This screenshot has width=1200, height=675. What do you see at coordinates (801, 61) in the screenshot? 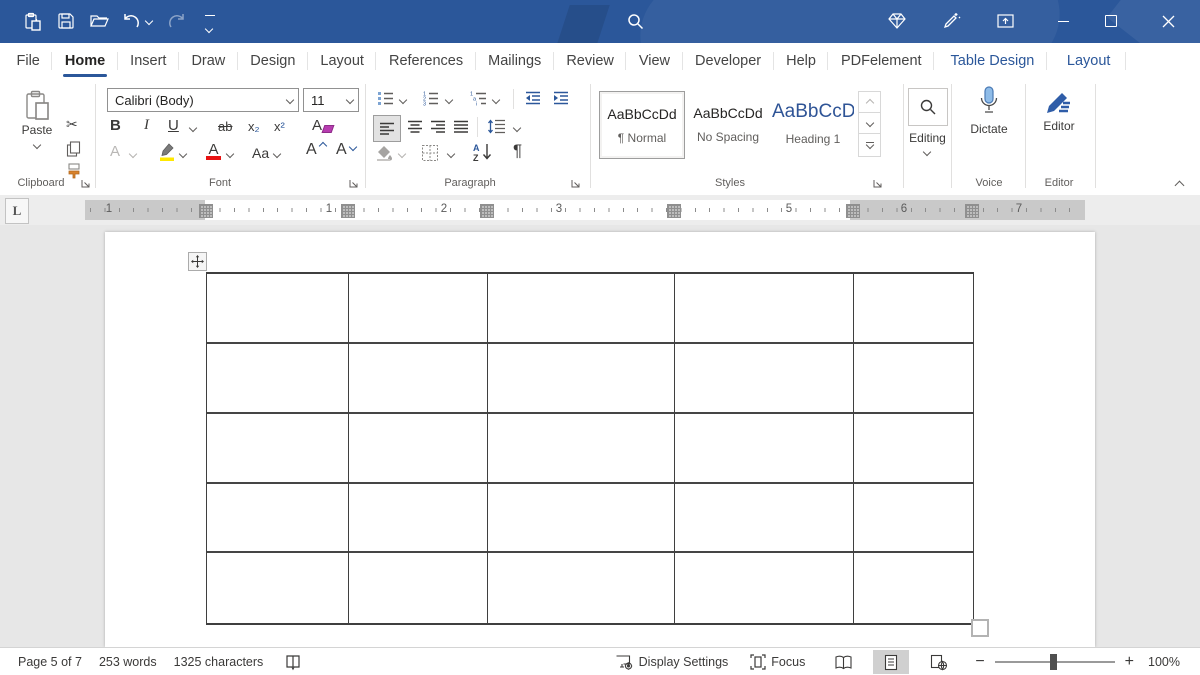
I see `tab-help: Help` at bounding box center [801, 61].